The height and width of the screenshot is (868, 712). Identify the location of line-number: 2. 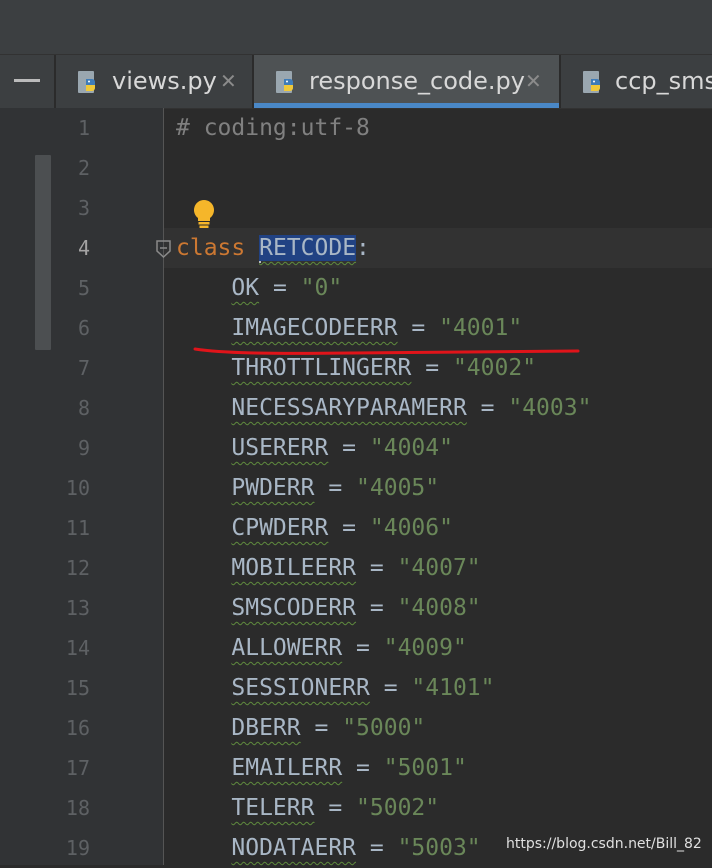
(83, 168).